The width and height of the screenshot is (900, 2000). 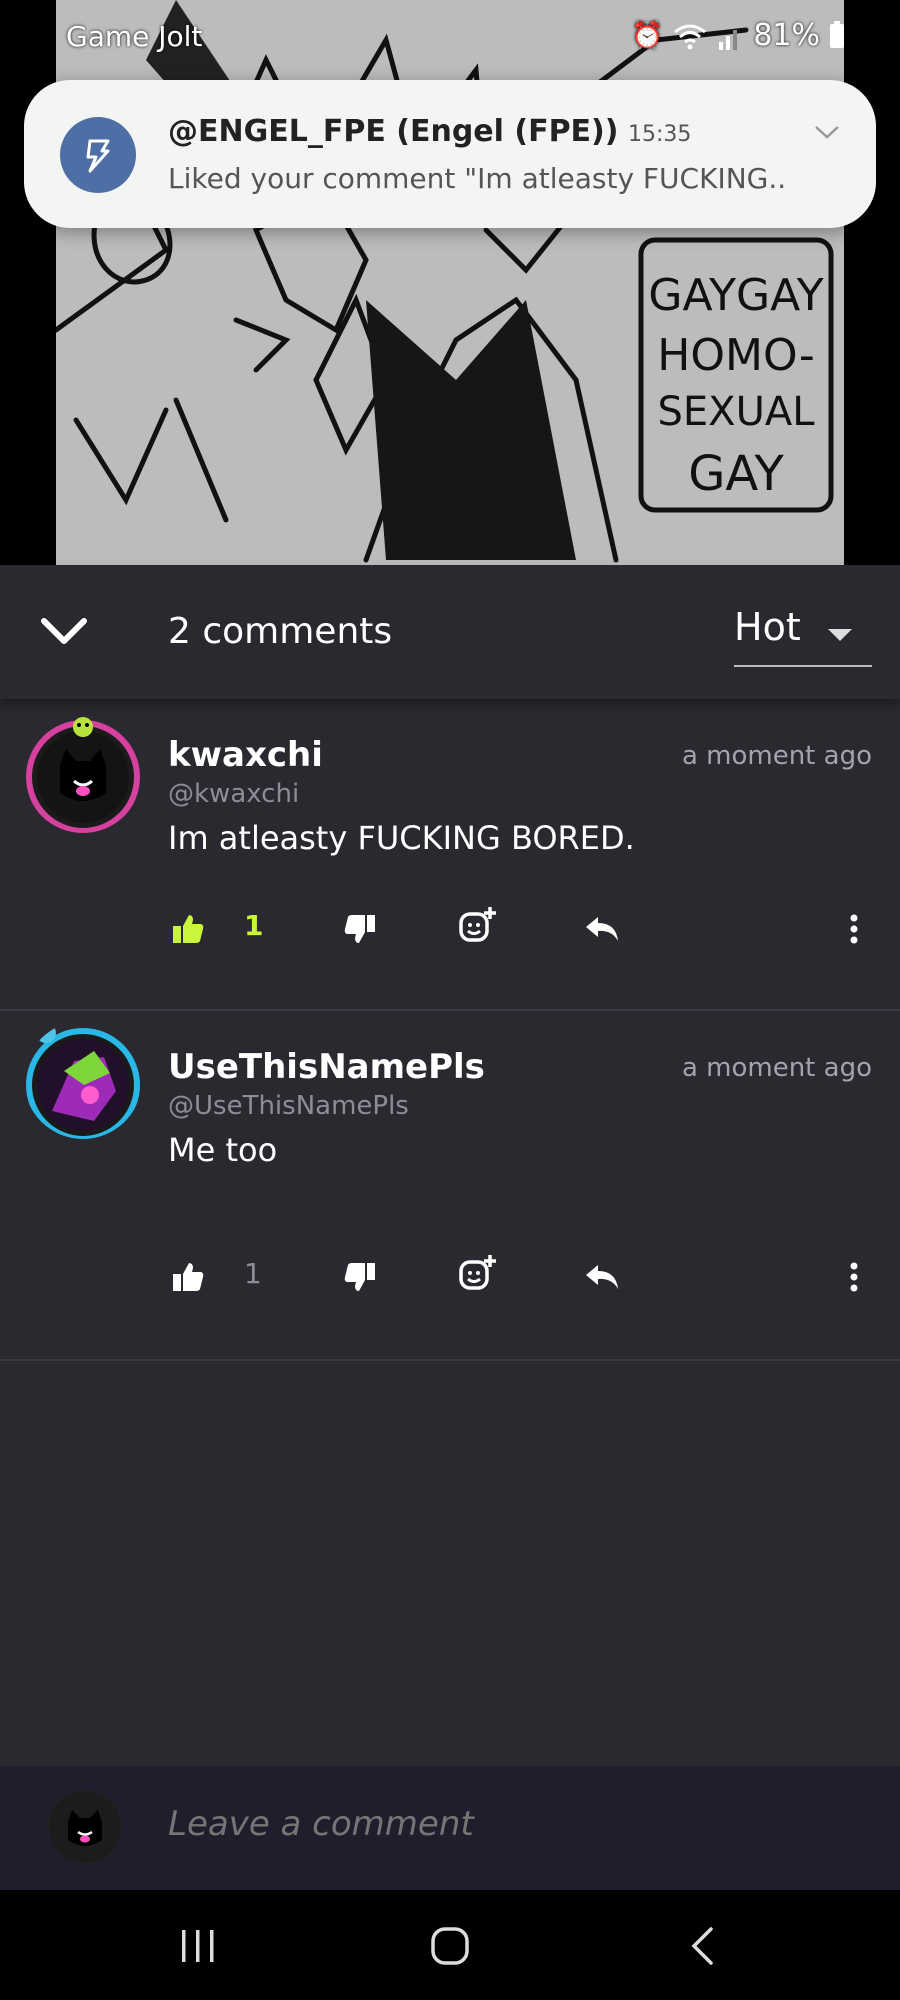 What do you see at coordinates (728, 39) in the screenshot?
I see `signal-icon` at bounding box center [728, 39].